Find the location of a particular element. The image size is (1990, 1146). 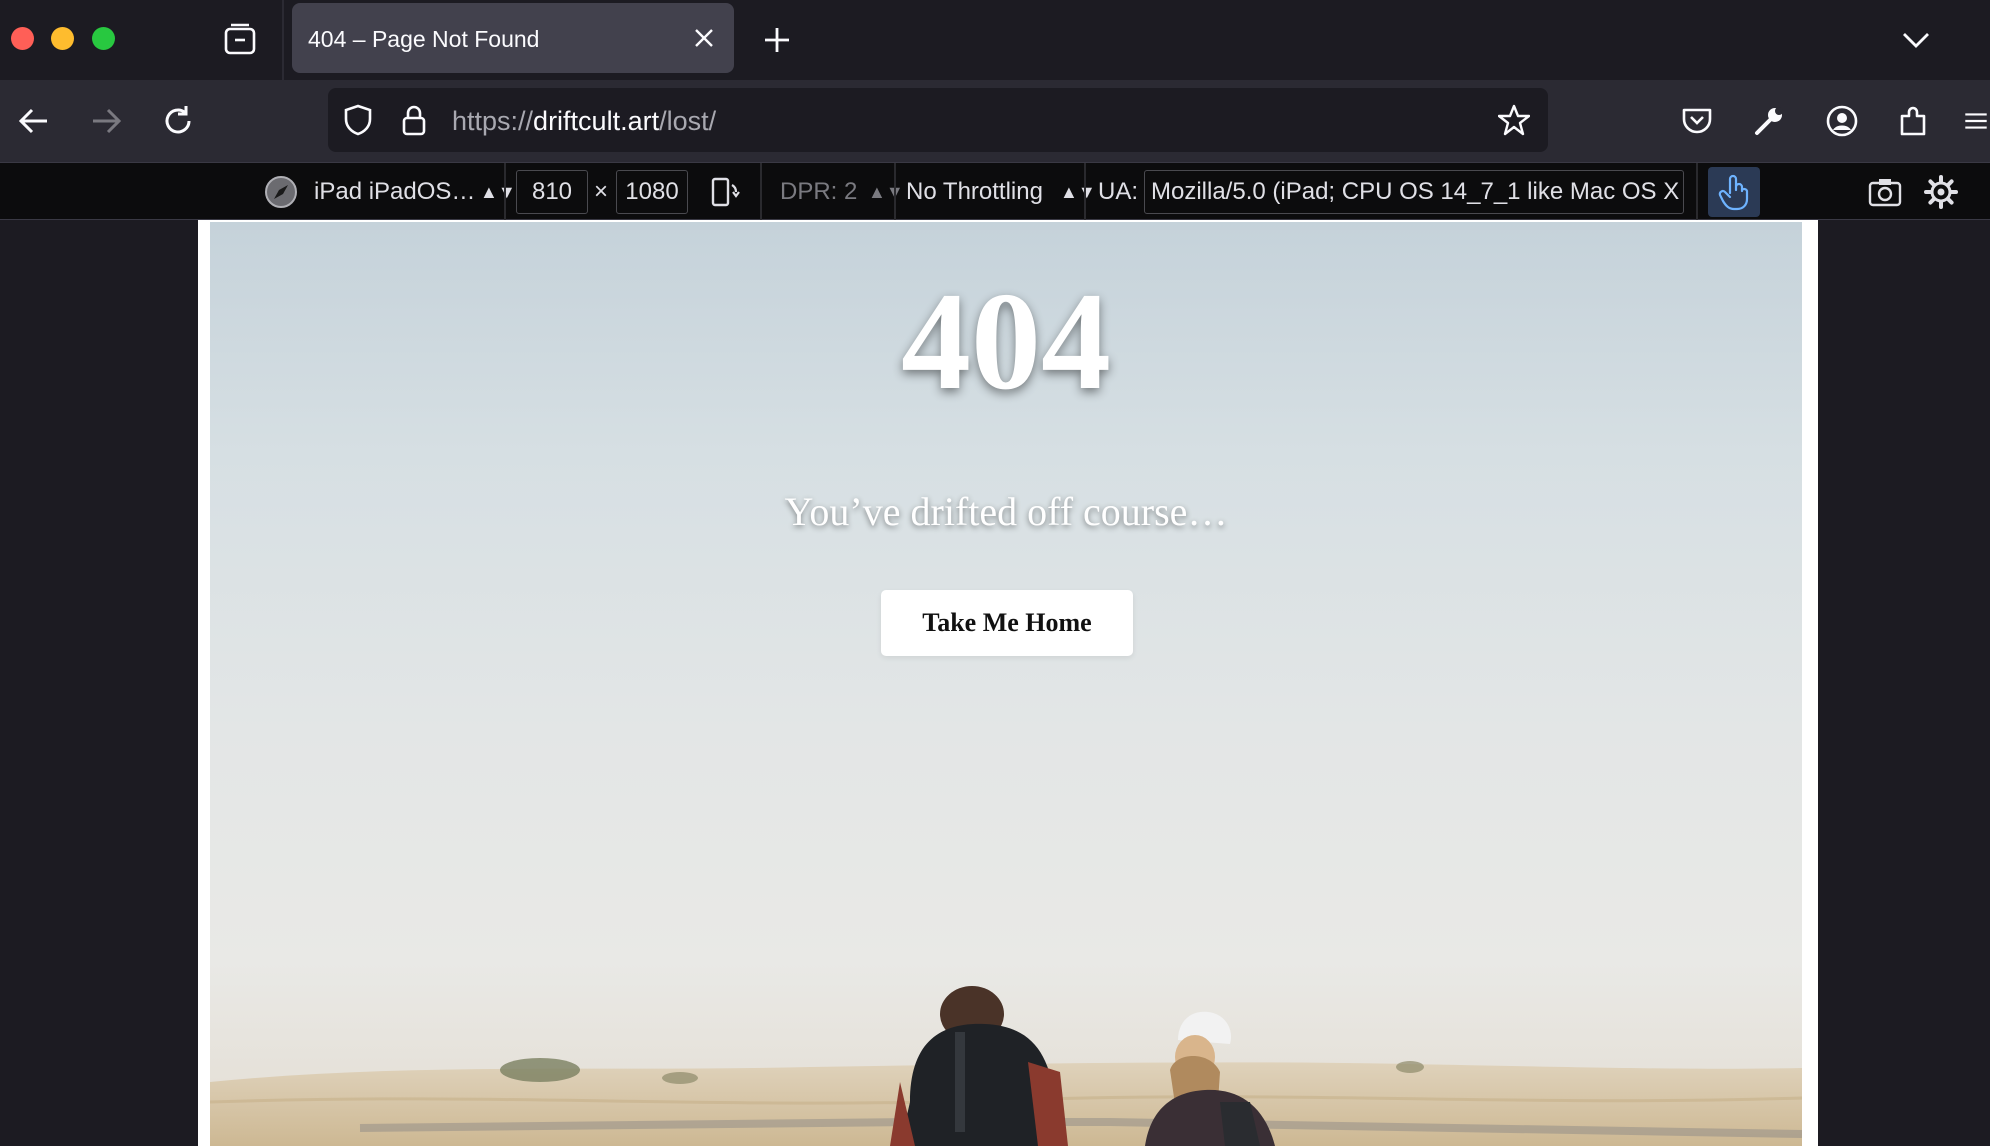

account-icon is located at coordinates (1842, 121).